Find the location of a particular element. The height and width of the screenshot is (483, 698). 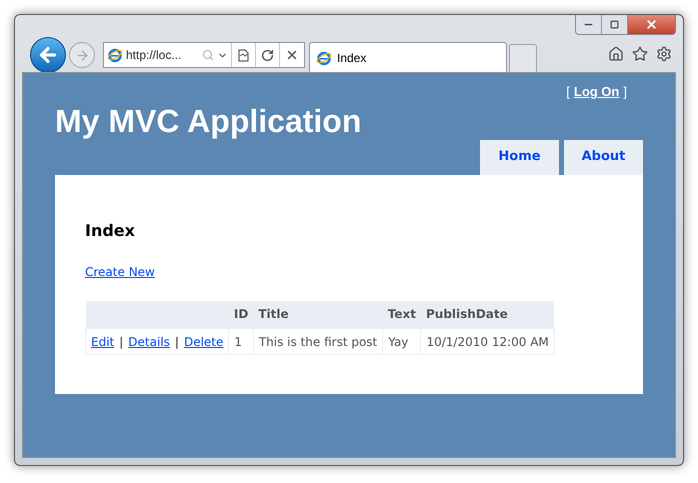

back-button is located at coordinates (48, 55).